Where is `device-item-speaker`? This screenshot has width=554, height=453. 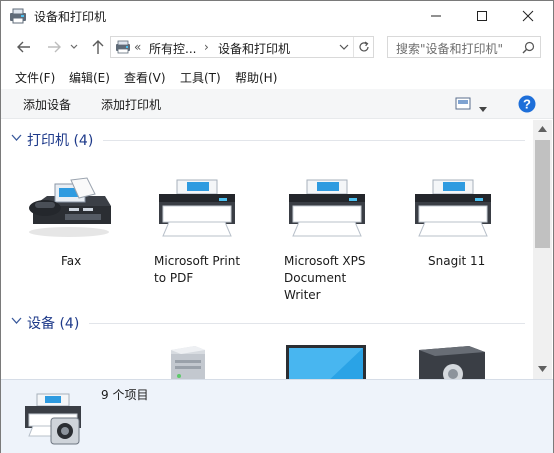 device-item-speaker is located at coordinates (463, 361).